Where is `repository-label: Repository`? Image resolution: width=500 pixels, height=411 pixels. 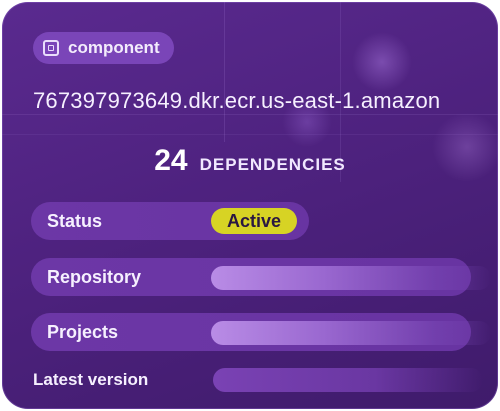
repository-label: Repository is located at coordinates (94, 276).